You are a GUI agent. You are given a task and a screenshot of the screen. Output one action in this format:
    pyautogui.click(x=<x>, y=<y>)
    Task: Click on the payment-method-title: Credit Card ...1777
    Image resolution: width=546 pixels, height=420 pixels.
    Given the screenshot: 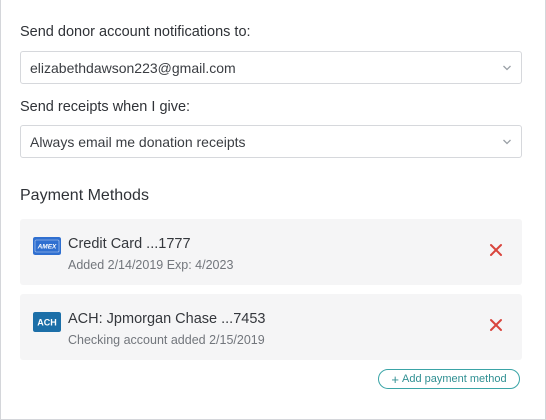 What is the action you would take?
    pyautogui.click(x=129, y=244)
    